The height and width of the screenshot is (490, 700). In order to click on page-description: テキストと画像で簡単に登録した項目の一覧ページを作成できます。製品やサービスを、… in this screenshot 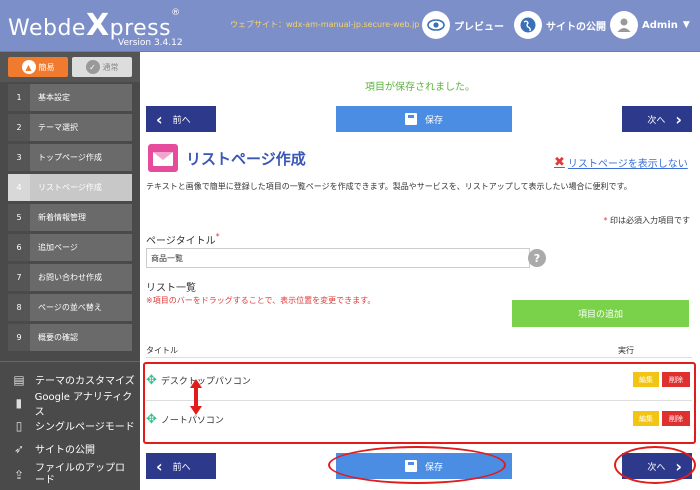, I will do `click(389, 186)`.